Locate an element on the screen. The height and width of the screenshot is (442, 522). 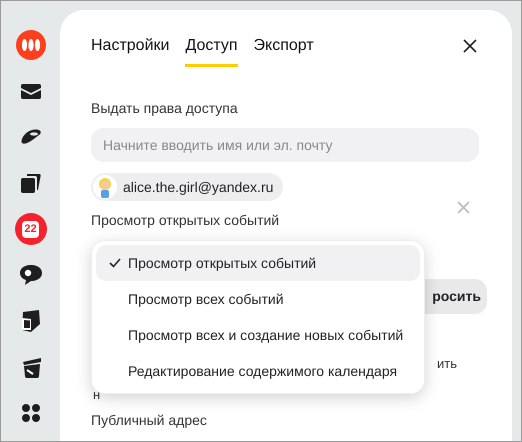
tab: Настройки is located at coordinates (130, 50).